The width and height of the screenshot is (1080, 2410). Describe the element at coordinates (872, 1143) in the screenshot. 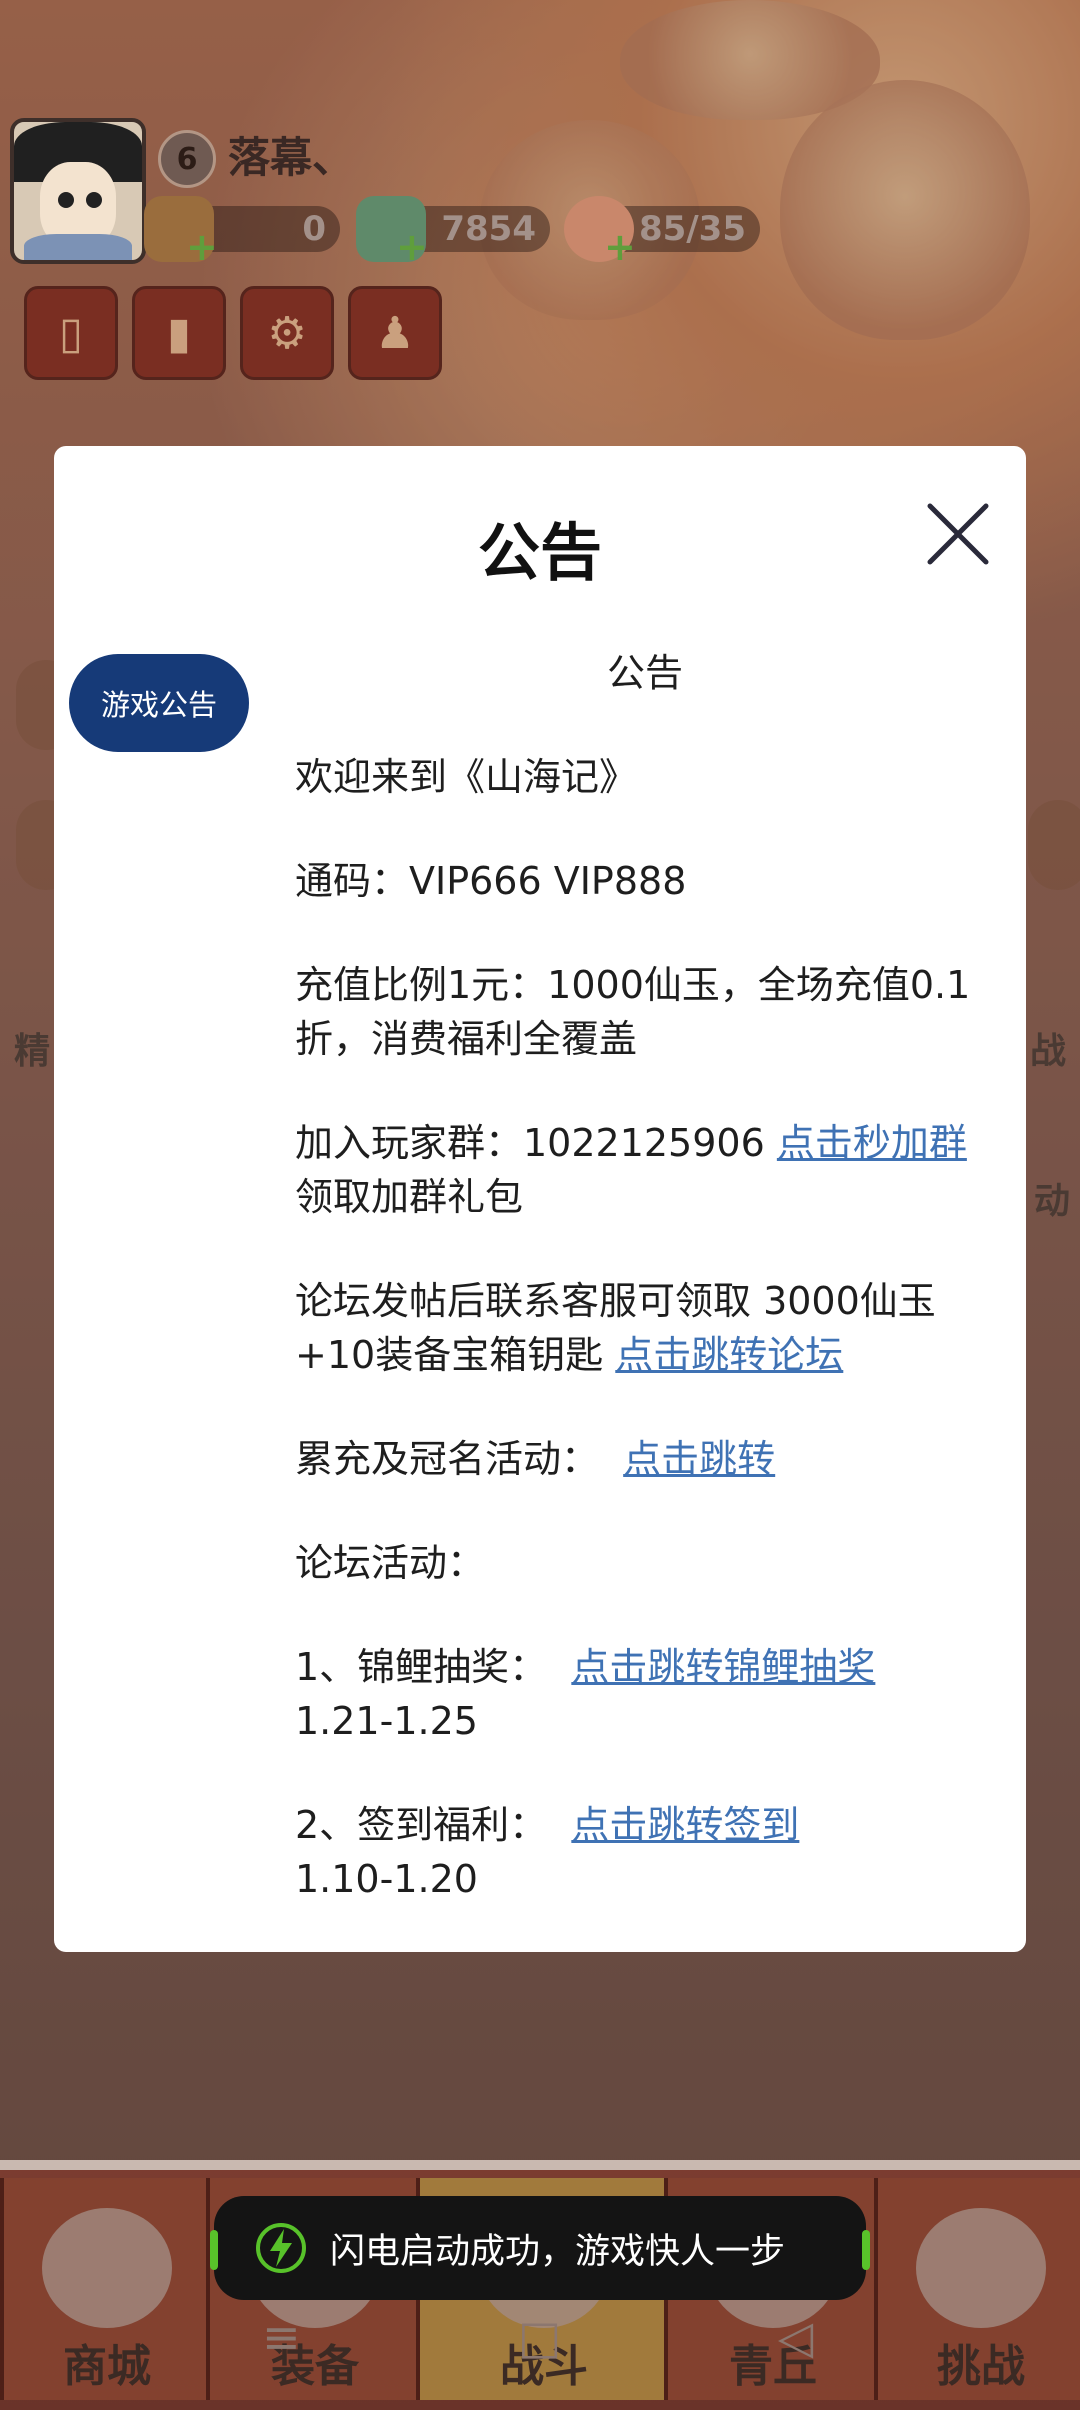

I see `join-group-link: 点击秒加群` at that location.